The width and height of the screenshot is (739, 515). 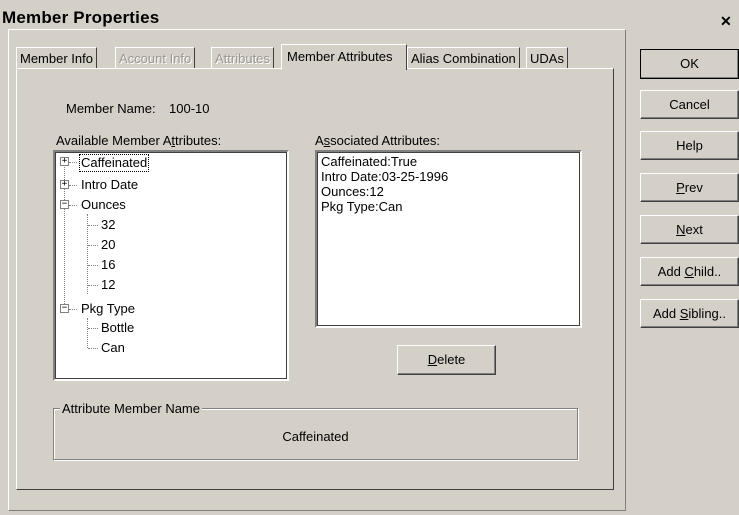 What do you see at coordinates (369, 161) in the screenshot?
I see `list-item: Caffeinated:True` at bounding box center [369, 161].